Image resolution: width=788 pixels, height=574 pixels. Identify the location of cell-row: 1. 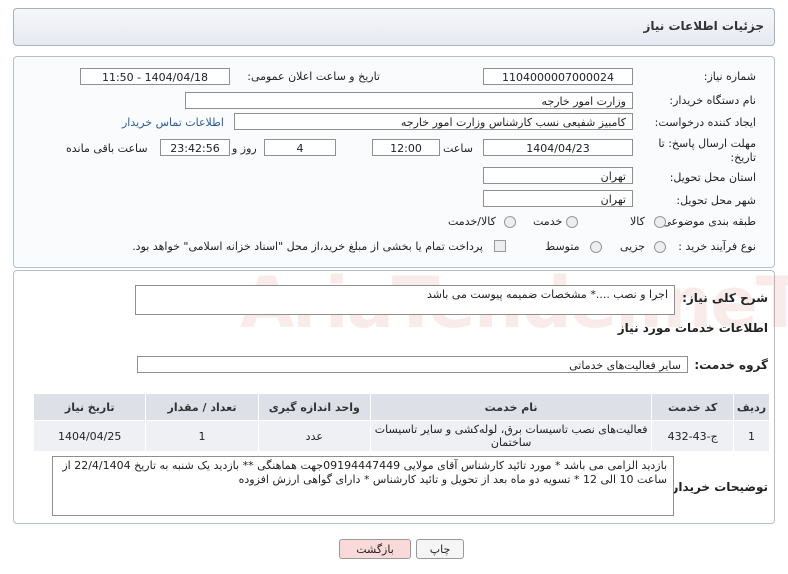
(751, 436).